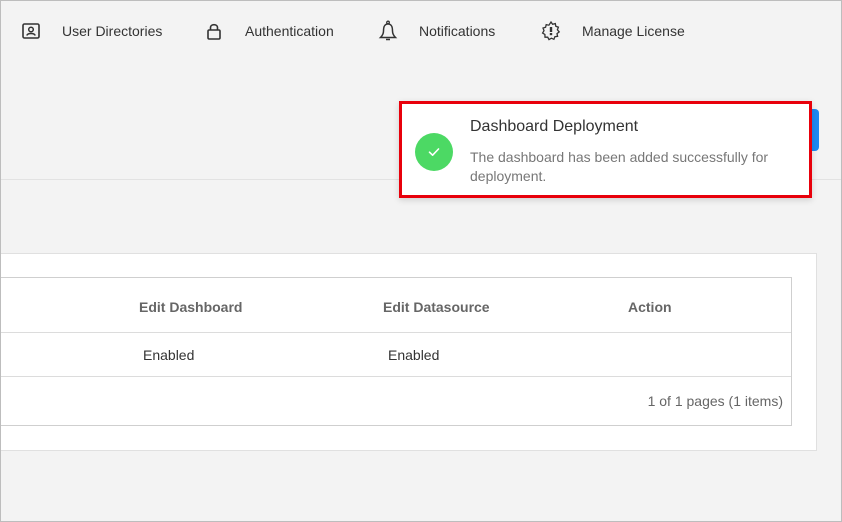 Image resolution: width=842 pixels, height=522 pixels. I want to click on table-row: Enabled Enabled, so click(396, 355).